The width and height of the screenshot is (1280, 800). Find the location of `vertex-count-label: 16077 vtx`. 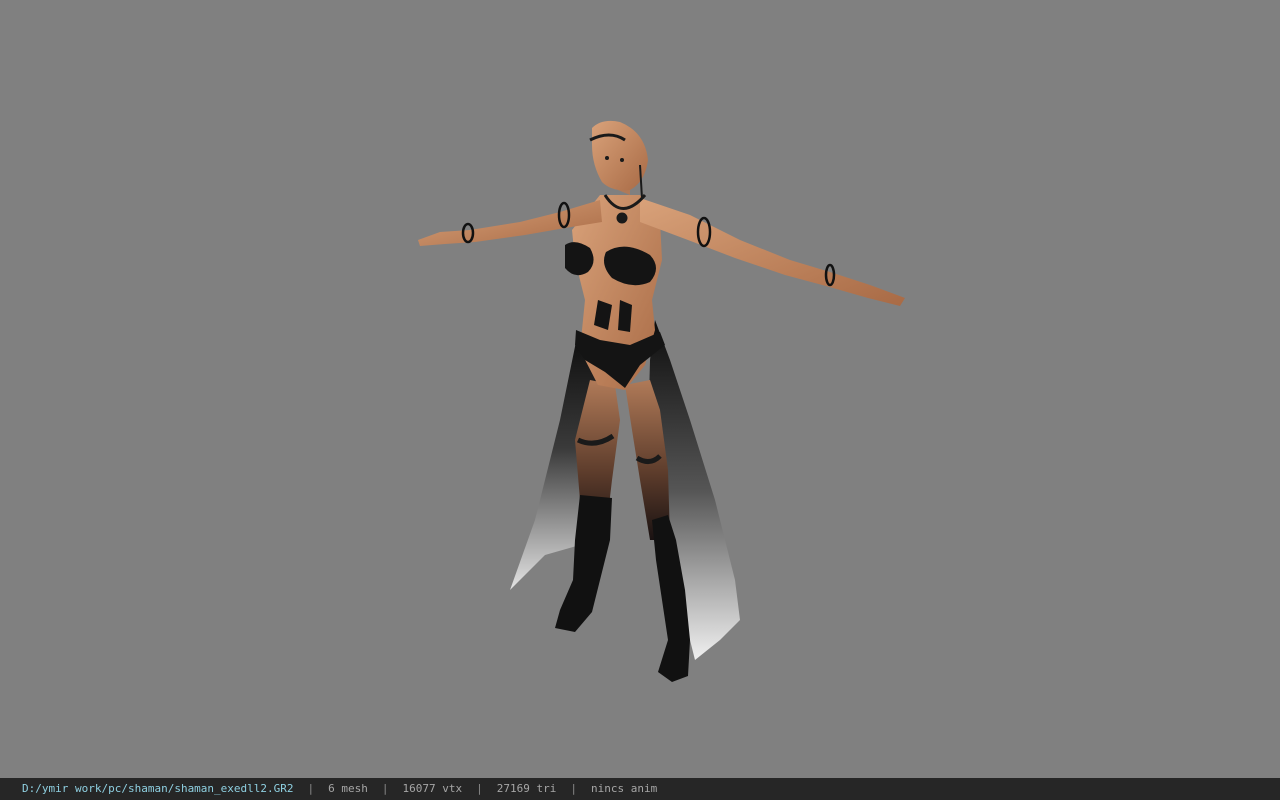

vertex-count-label: 16077 vtx is located at coordinates (432, 788).